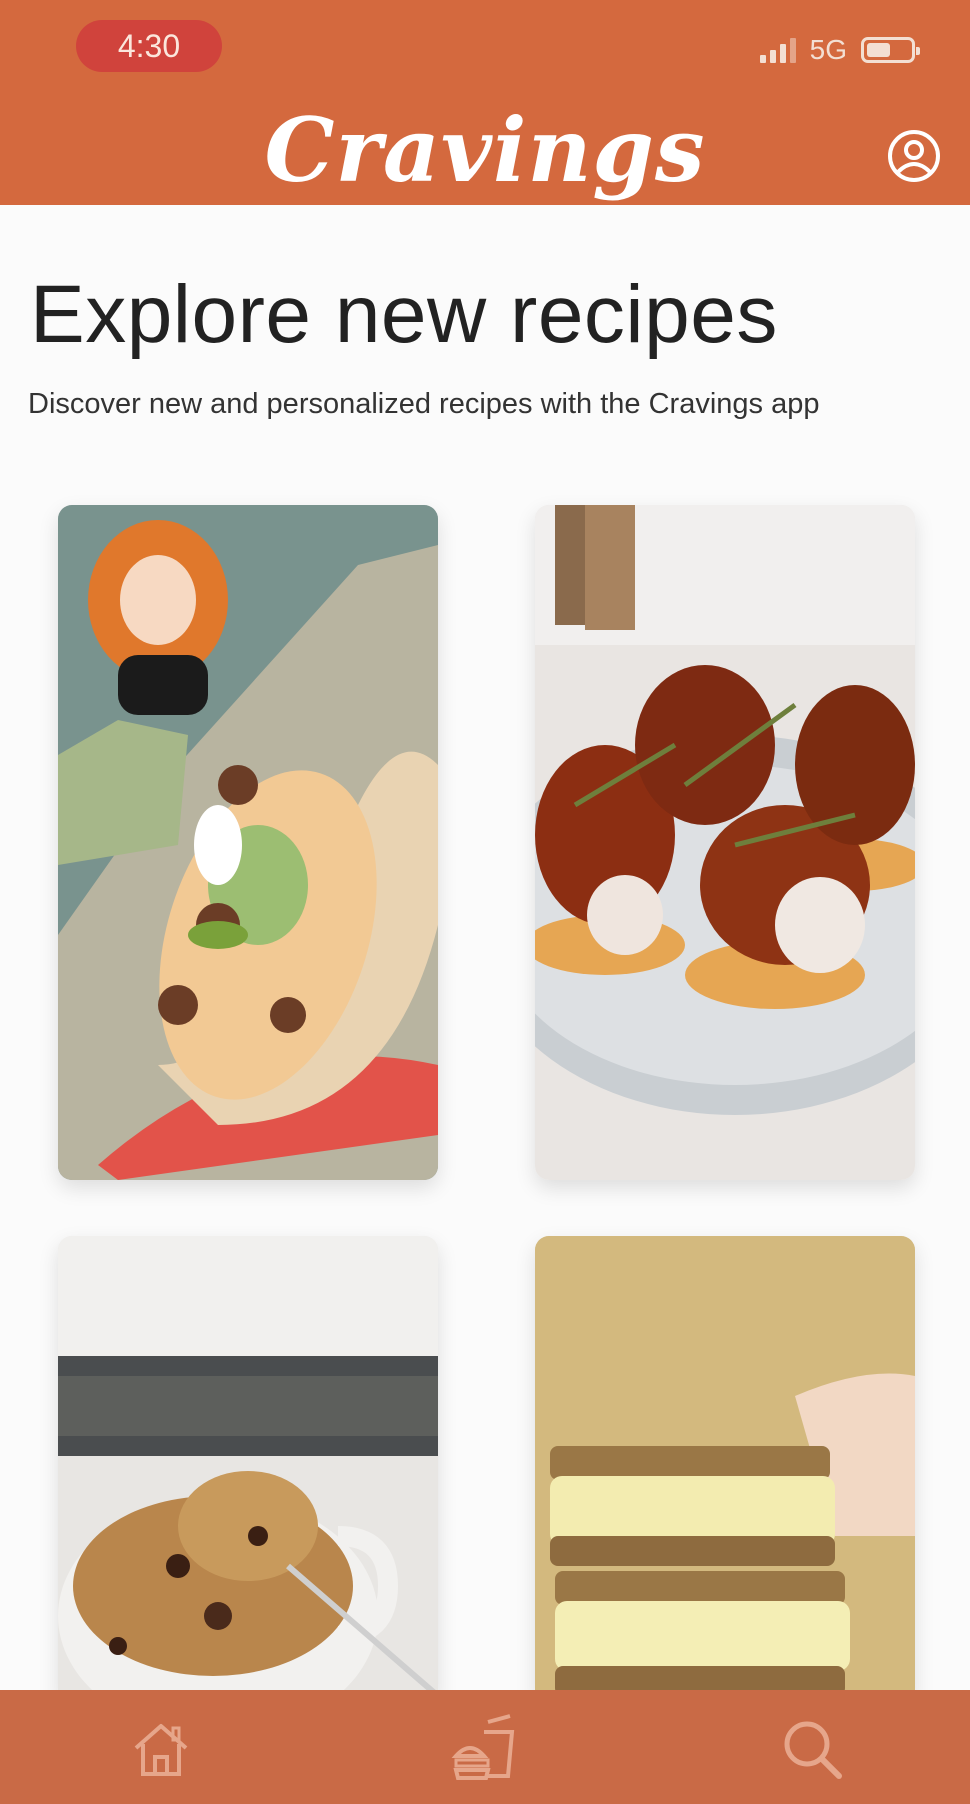 This screenshot has height=1804, width=970. What do you see at coordinates (161, 1749) in the screenshot?
I see `home-icon` at bounding box center [161, 1749].